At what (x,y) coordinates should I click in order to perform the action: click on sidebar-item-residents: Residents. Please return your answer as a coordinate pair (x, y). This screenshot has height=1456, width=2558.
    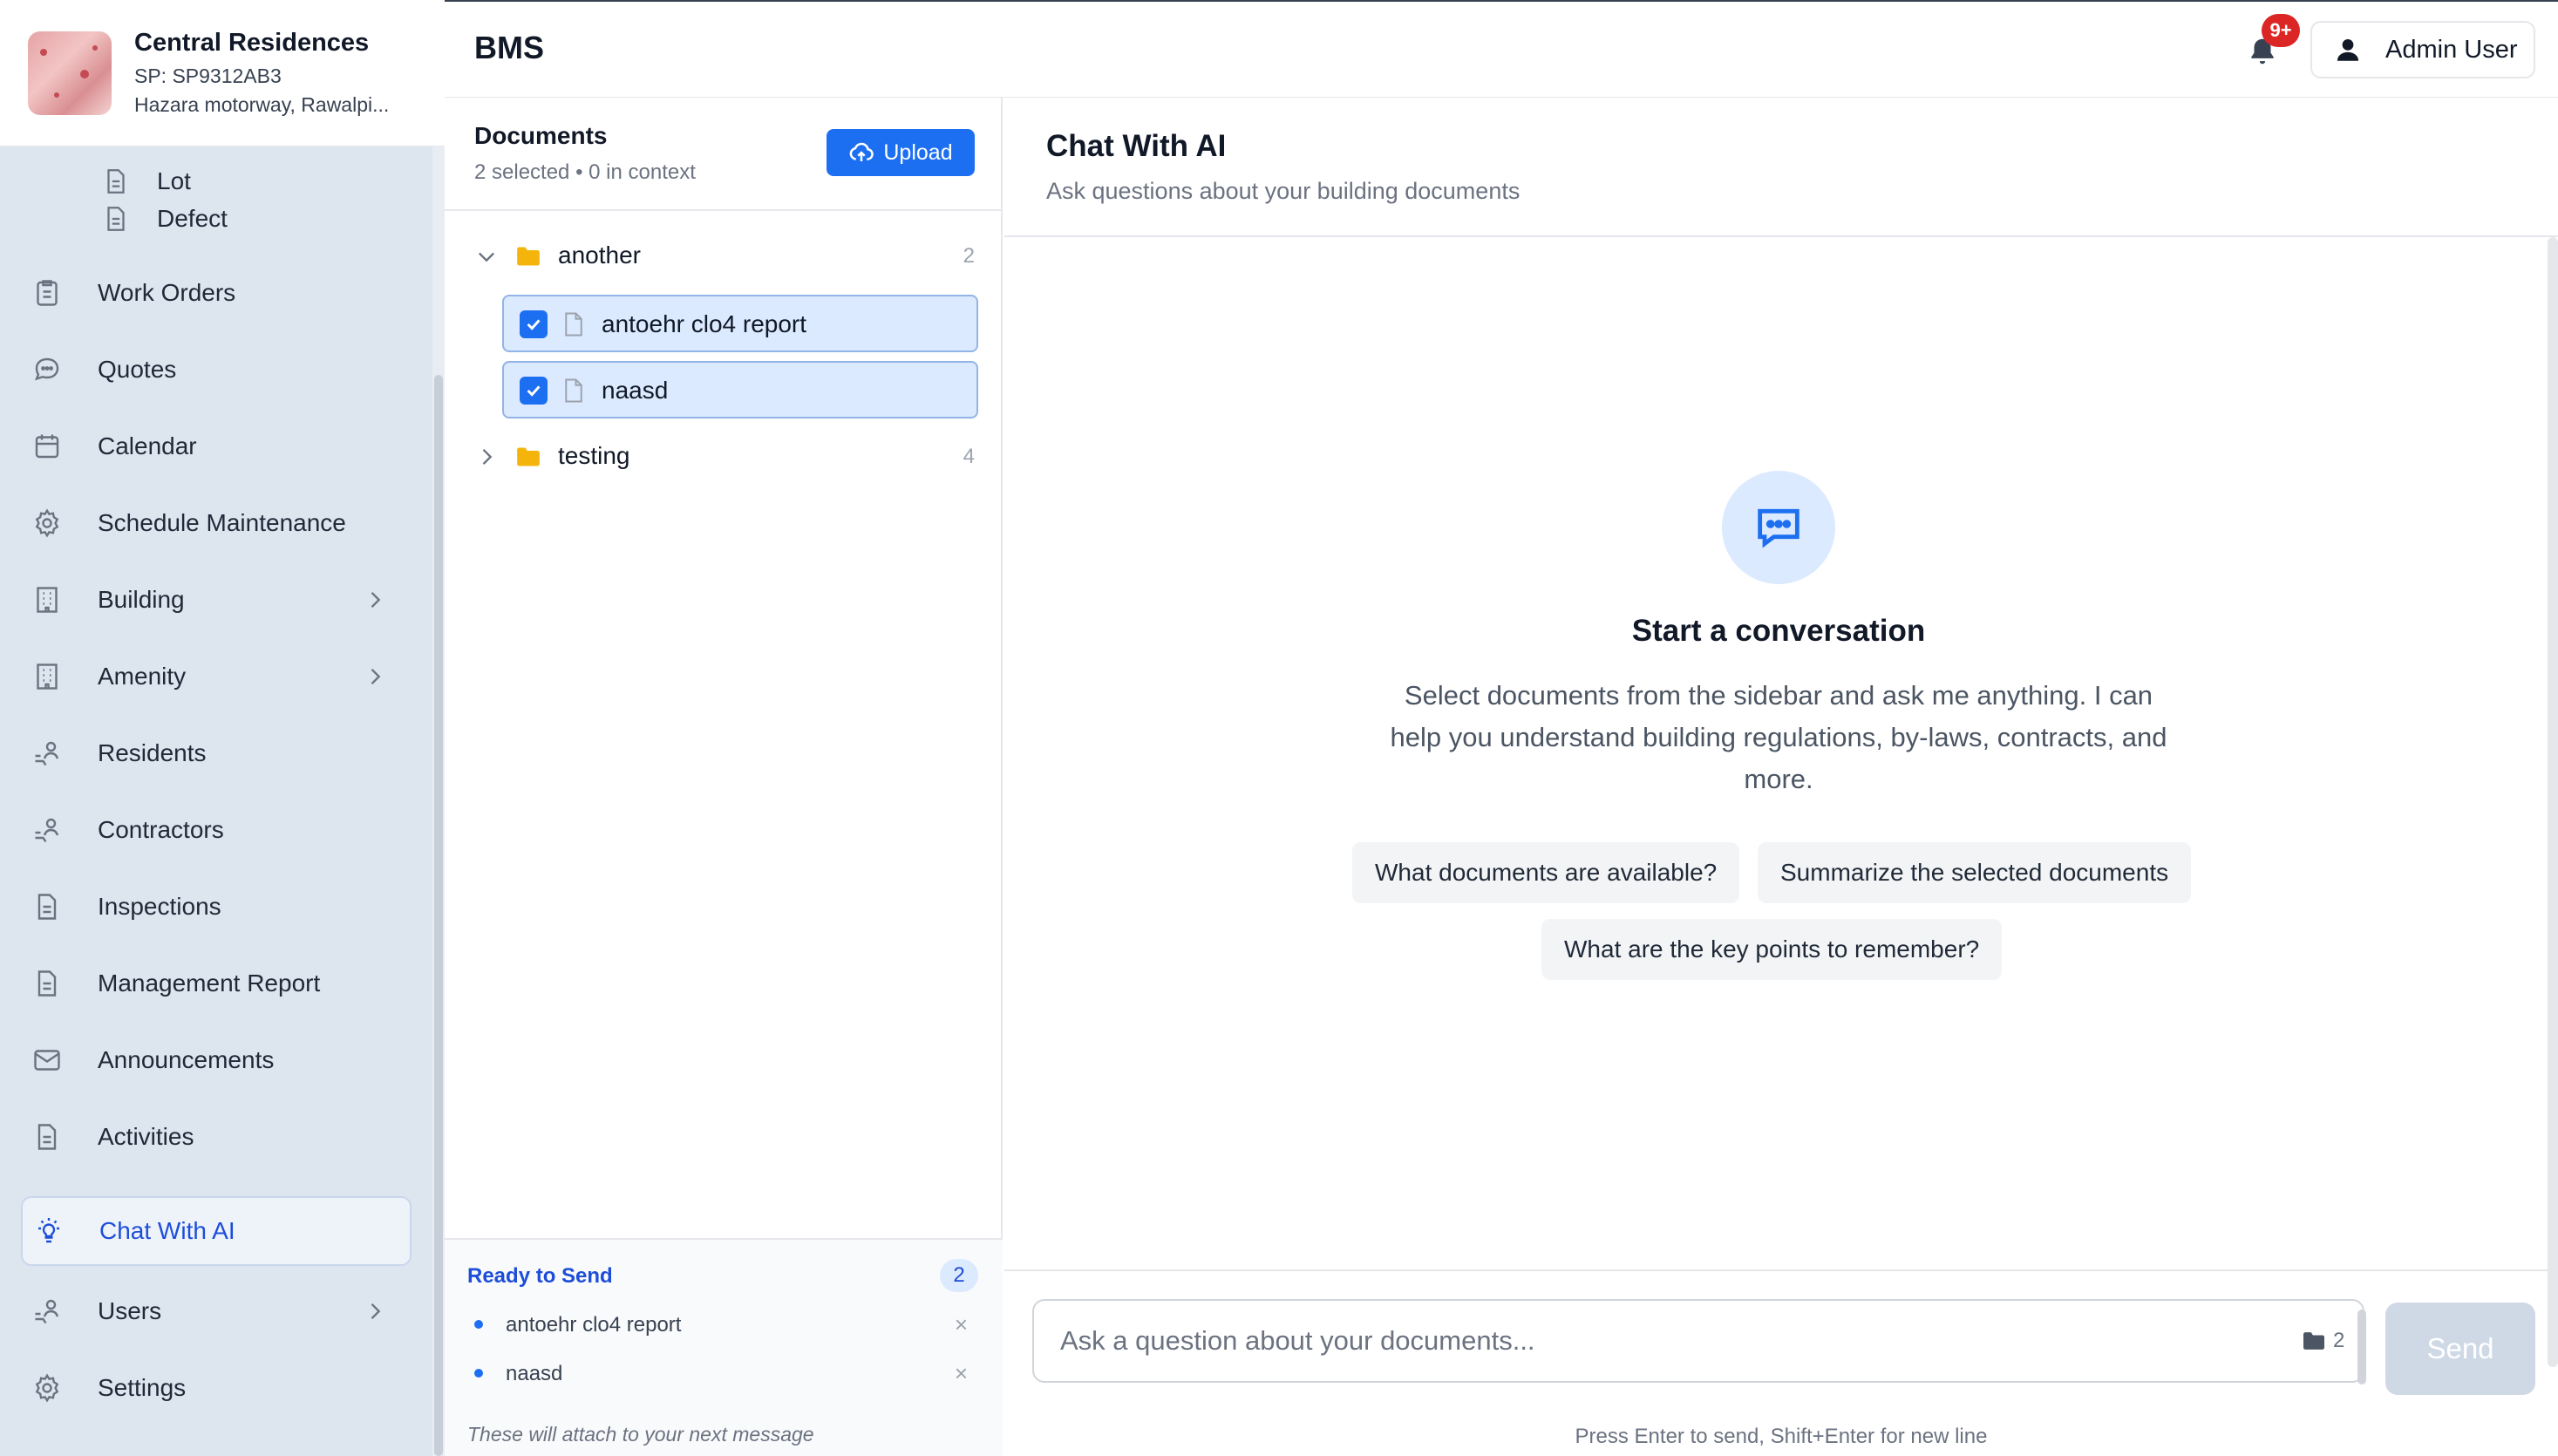
    Looking at the image, I should click on (216, 753).